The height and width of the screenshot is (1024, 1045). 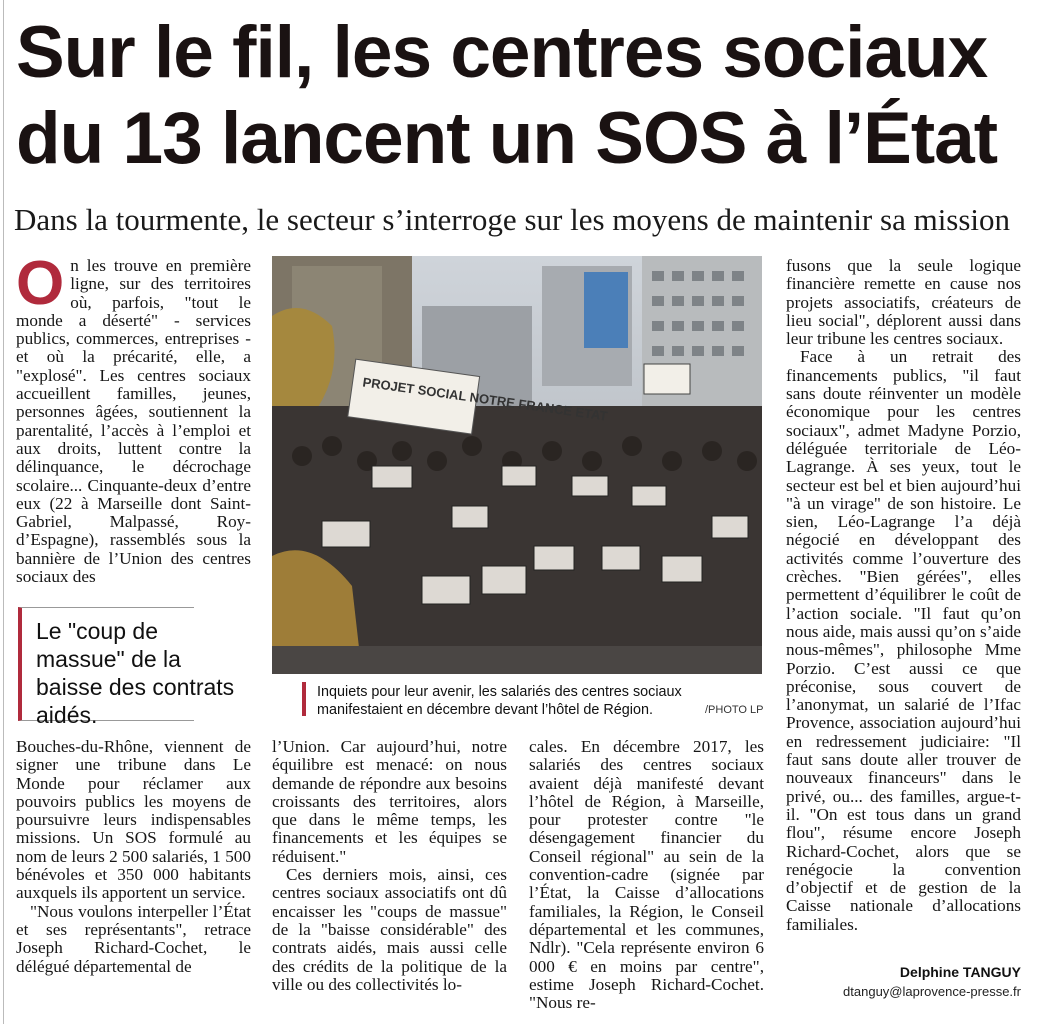 I want to click on headline-line-2: du 13 lancent un SOS à l’État, so click(x=507, y=138).